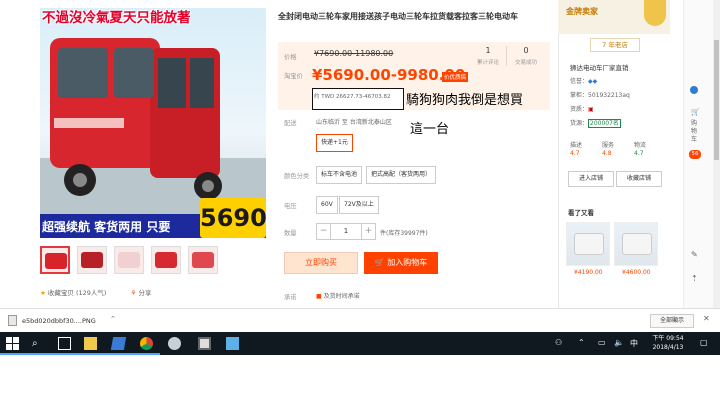 This screenshot has height=405, width=720. Describe the element at coordinates (113, 319) in the screenshot. I see `chevron-up-icon: ⌃` at that location.